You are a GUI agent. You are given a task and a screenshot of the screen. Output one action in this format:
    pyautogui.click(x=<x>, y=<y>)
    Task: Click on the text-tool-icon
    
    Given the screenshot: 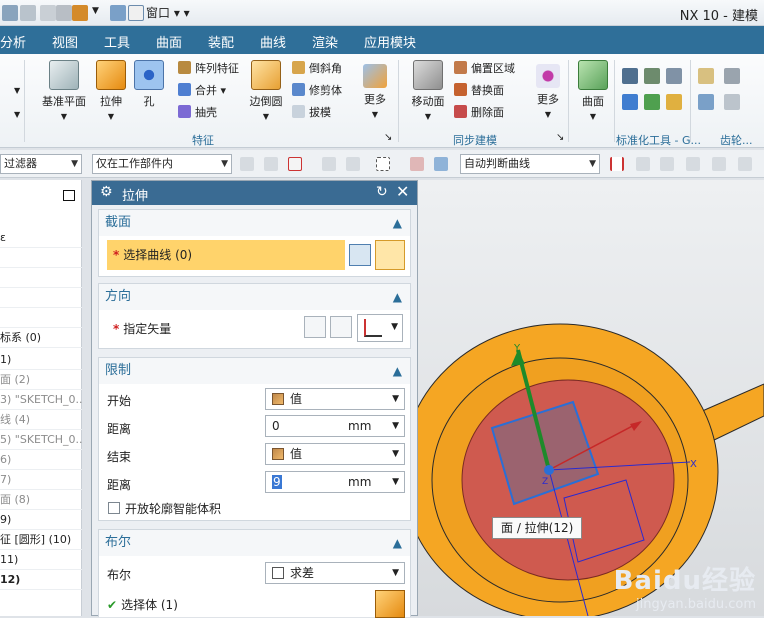 What is the action you would take?
    pyautogui.click(x=732, y=102)
    